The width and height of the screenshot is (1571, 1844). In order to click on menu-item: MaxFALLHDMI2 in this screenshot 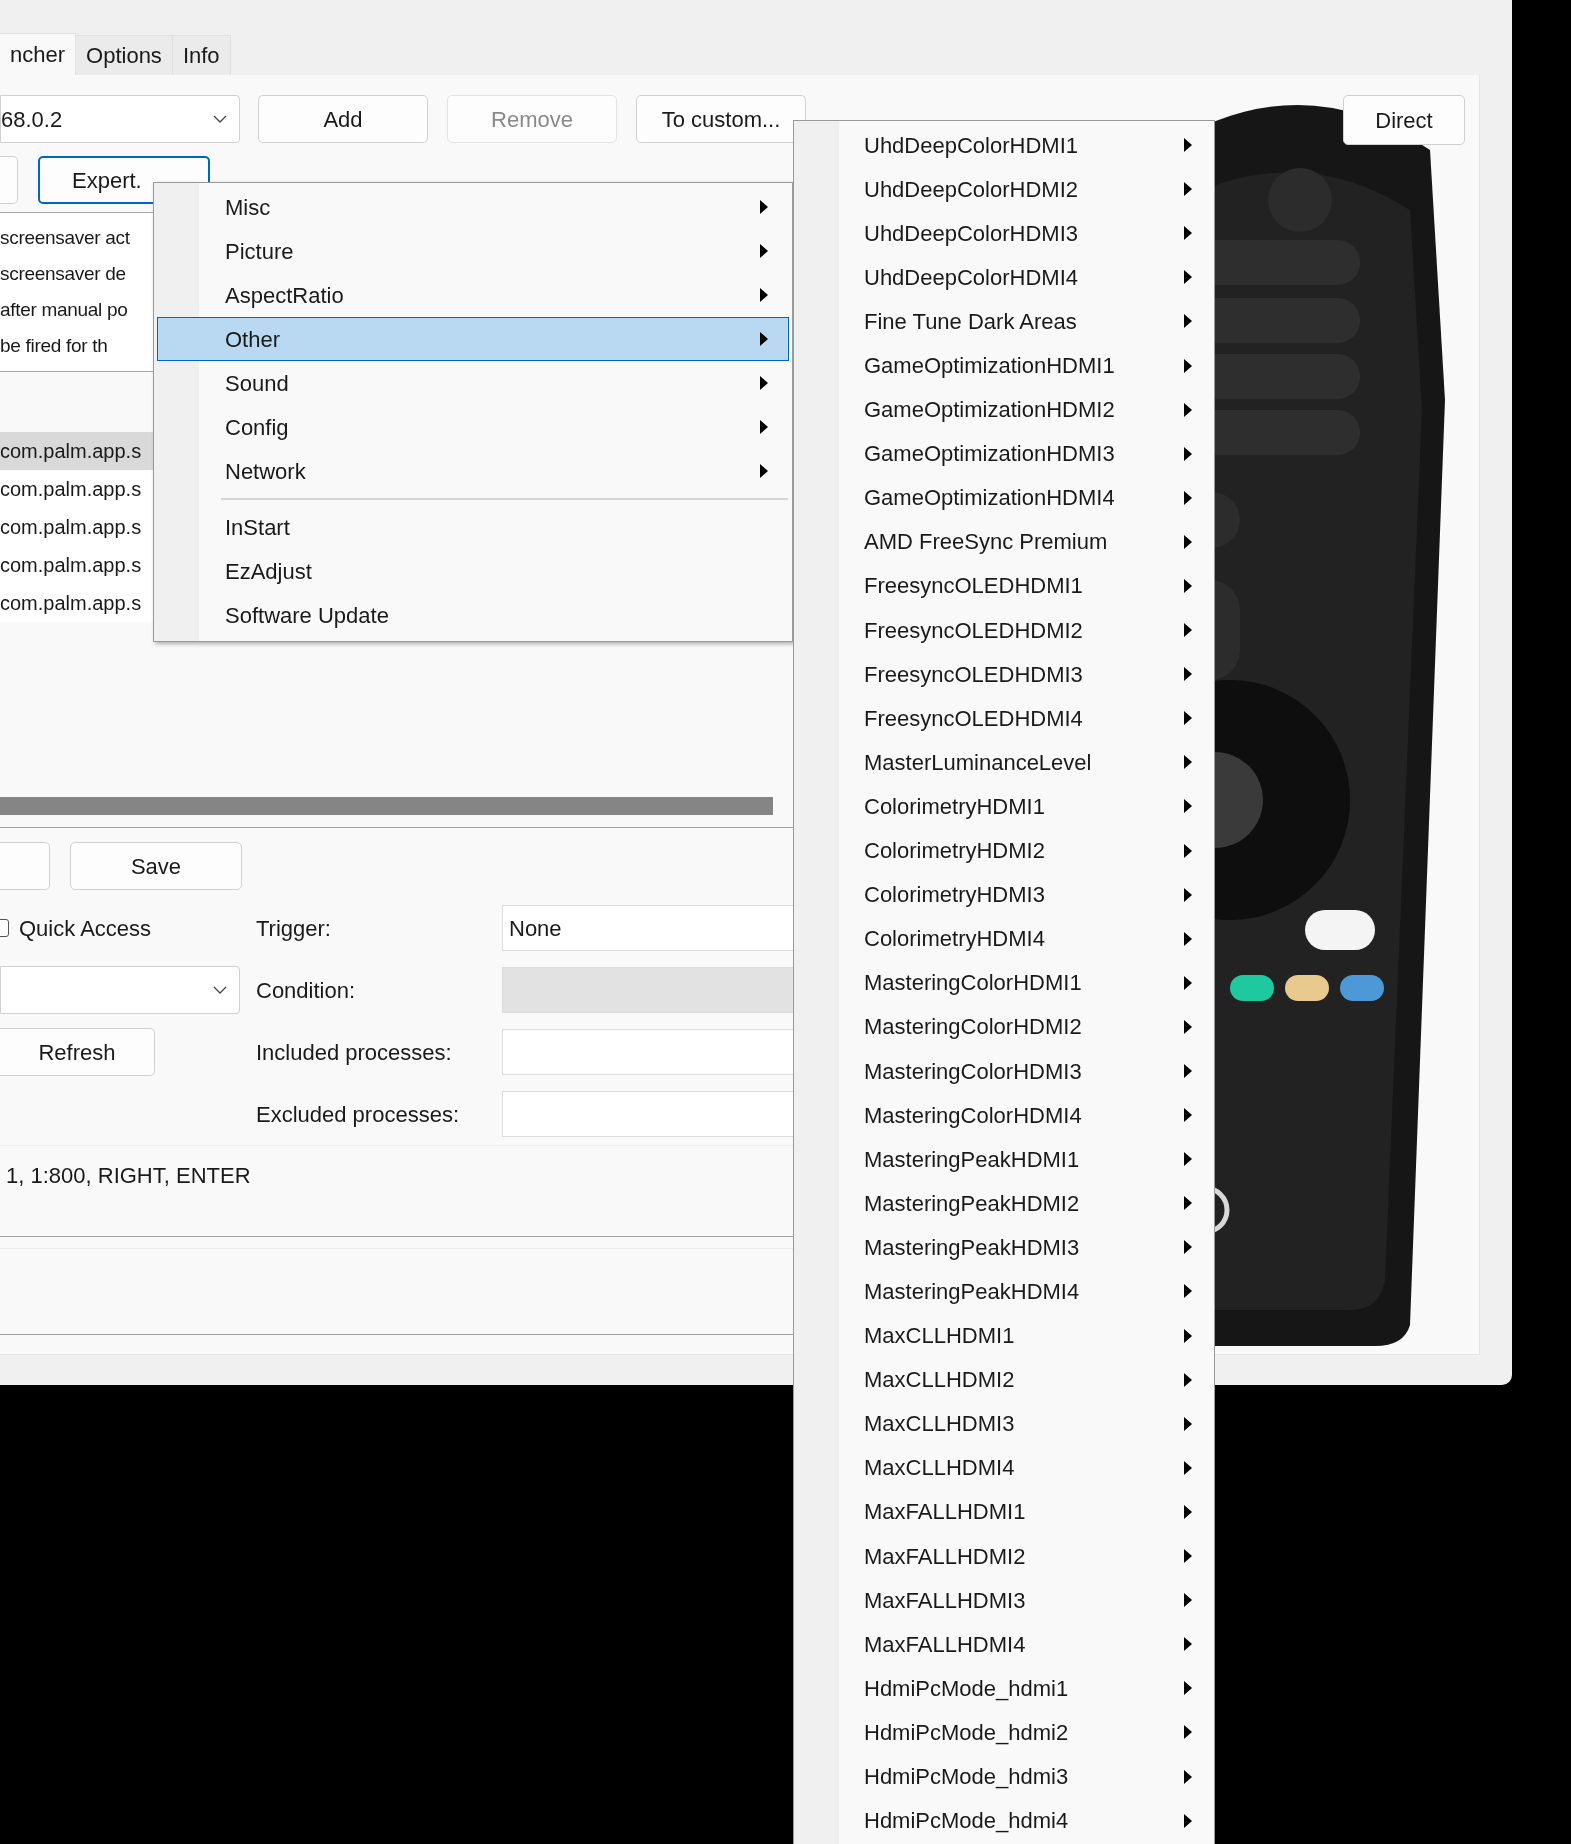, I will do `click(1004, 1556)`.